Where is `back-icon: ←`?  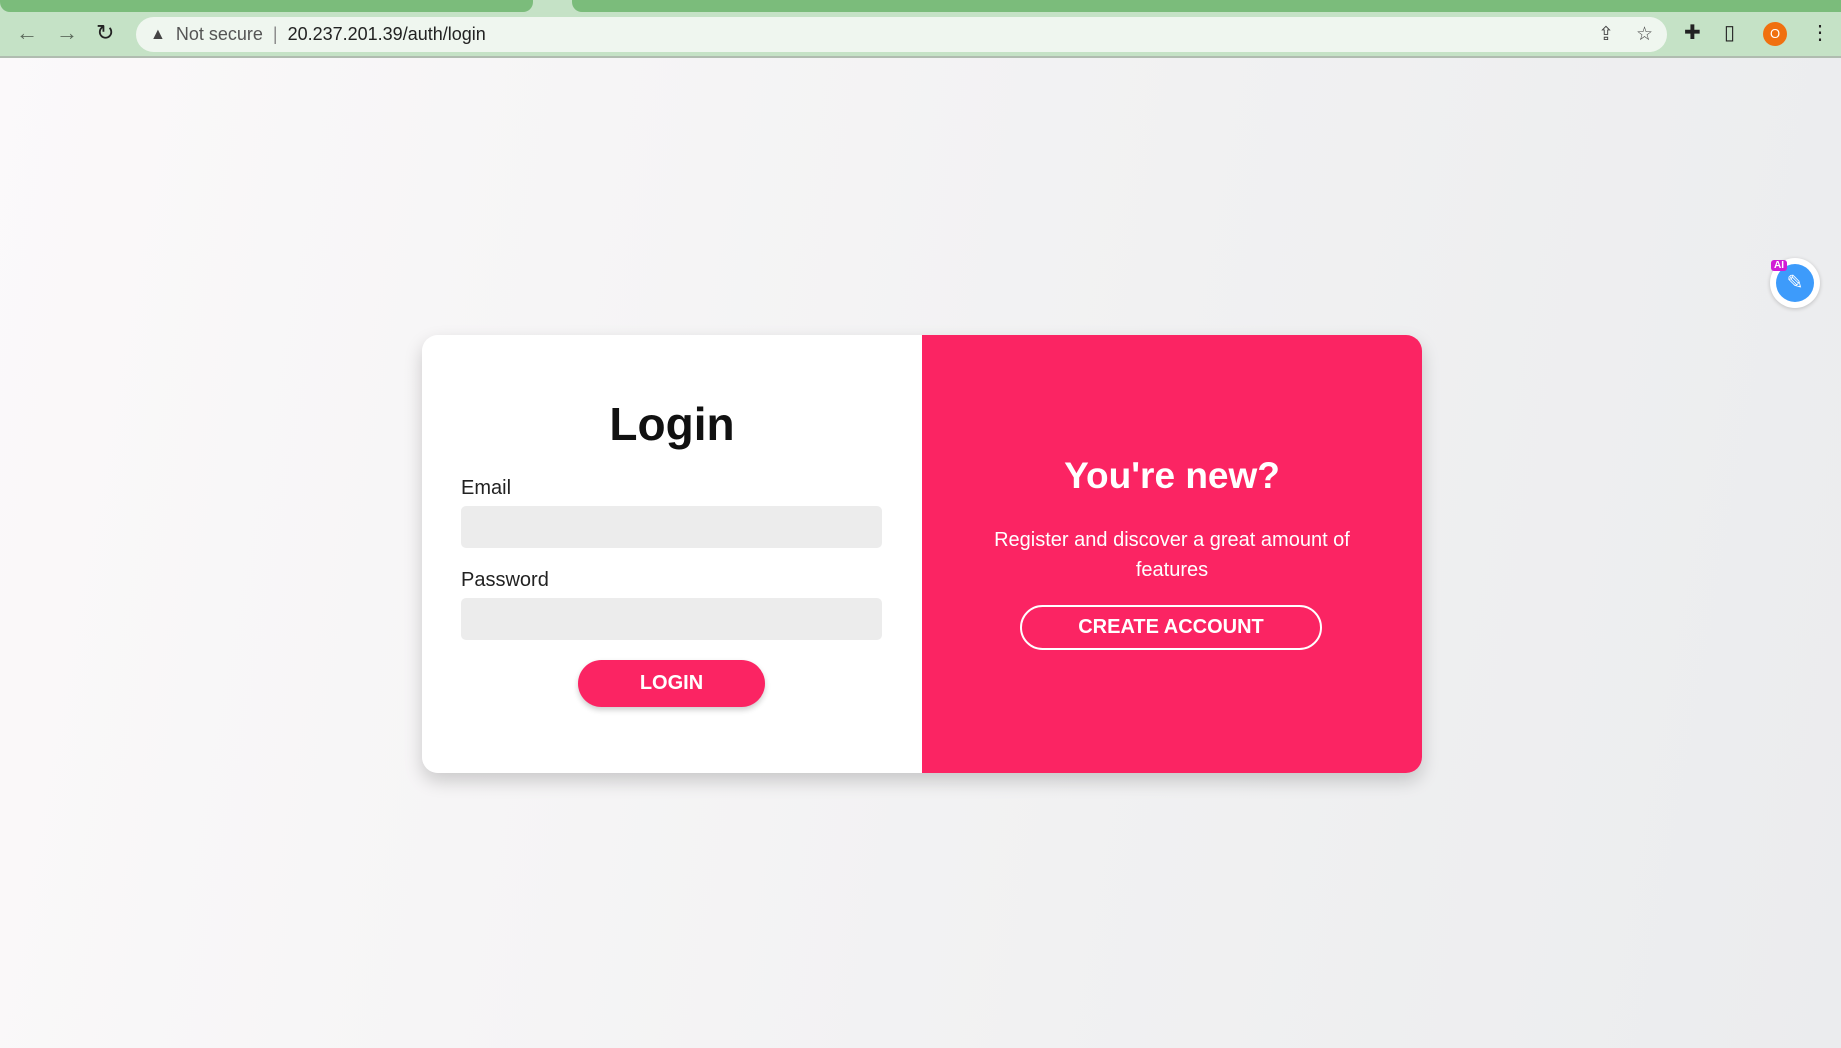
back-icon: ← is located at coordinates (27, 33).